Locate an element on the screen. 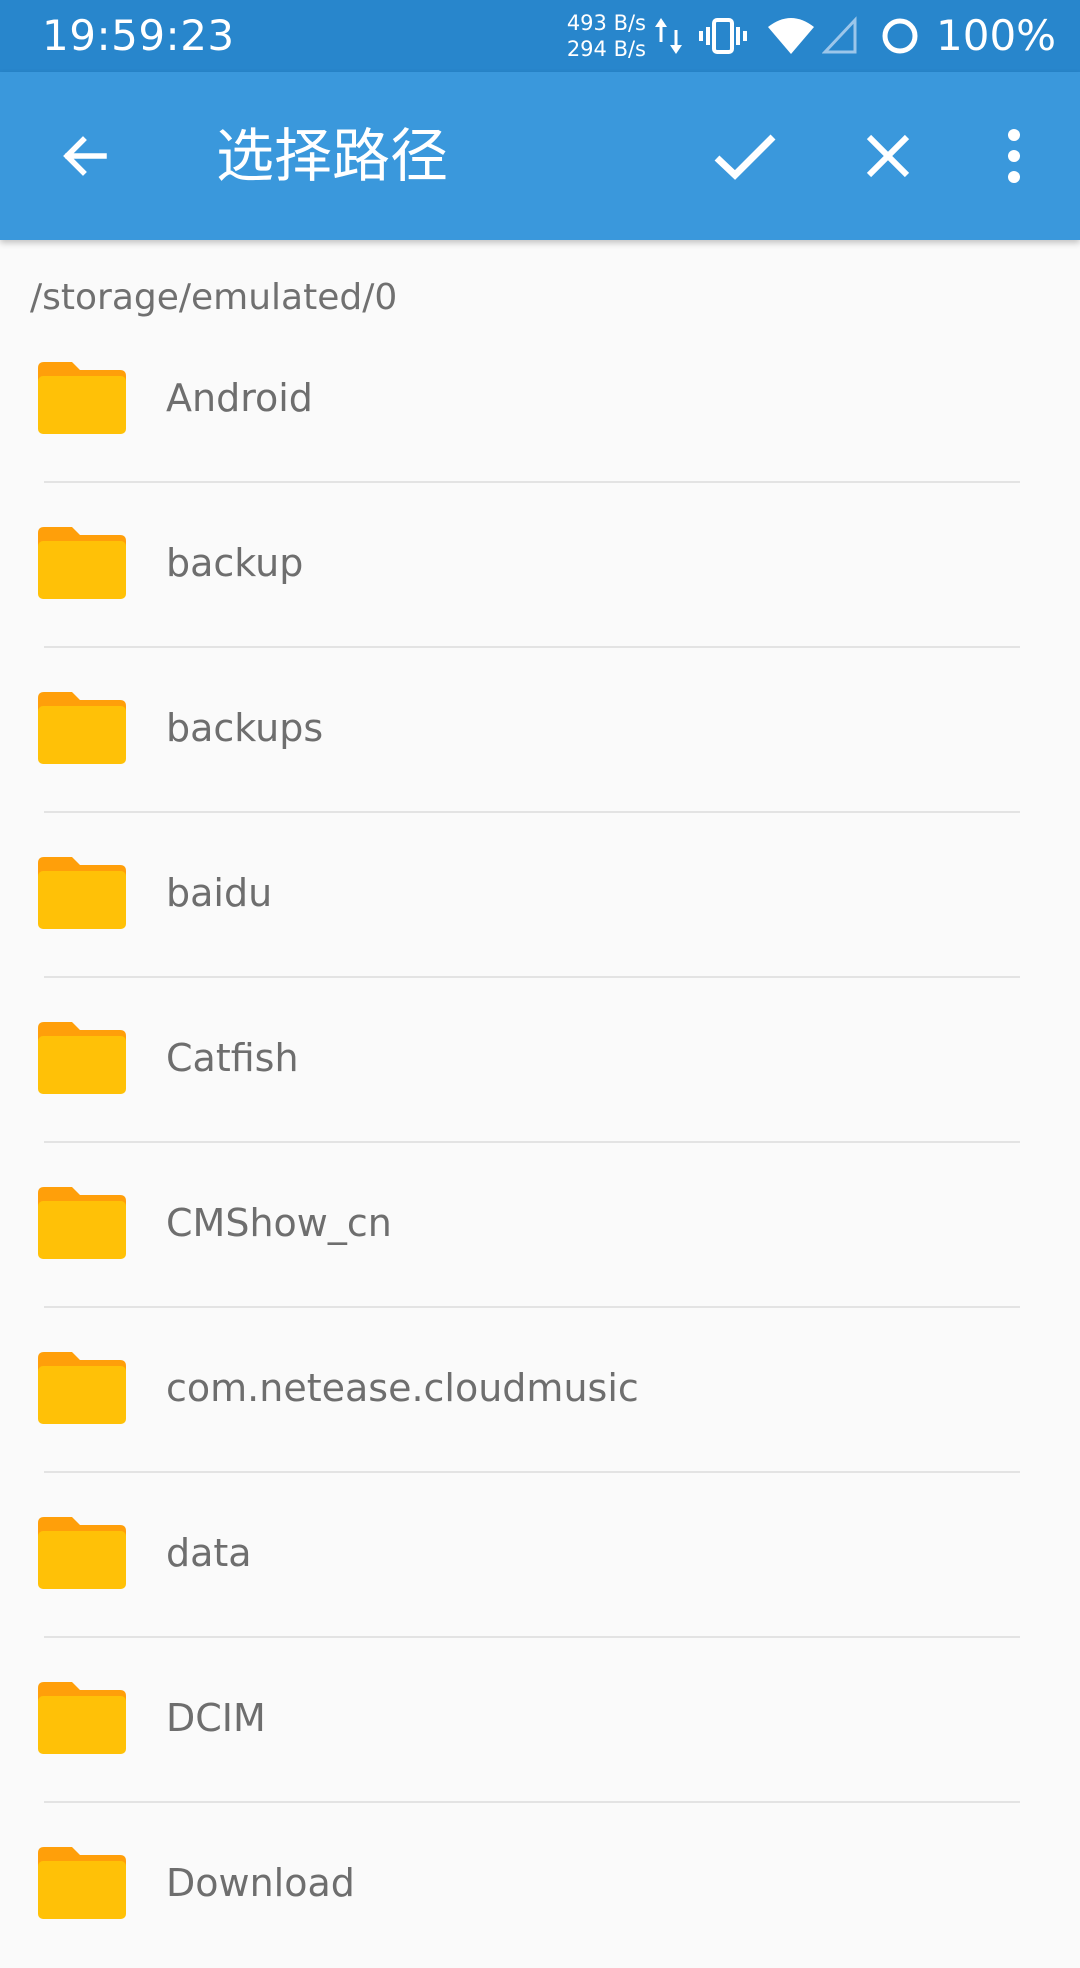  folder-name: Download is located at coordinates (260, 1883).